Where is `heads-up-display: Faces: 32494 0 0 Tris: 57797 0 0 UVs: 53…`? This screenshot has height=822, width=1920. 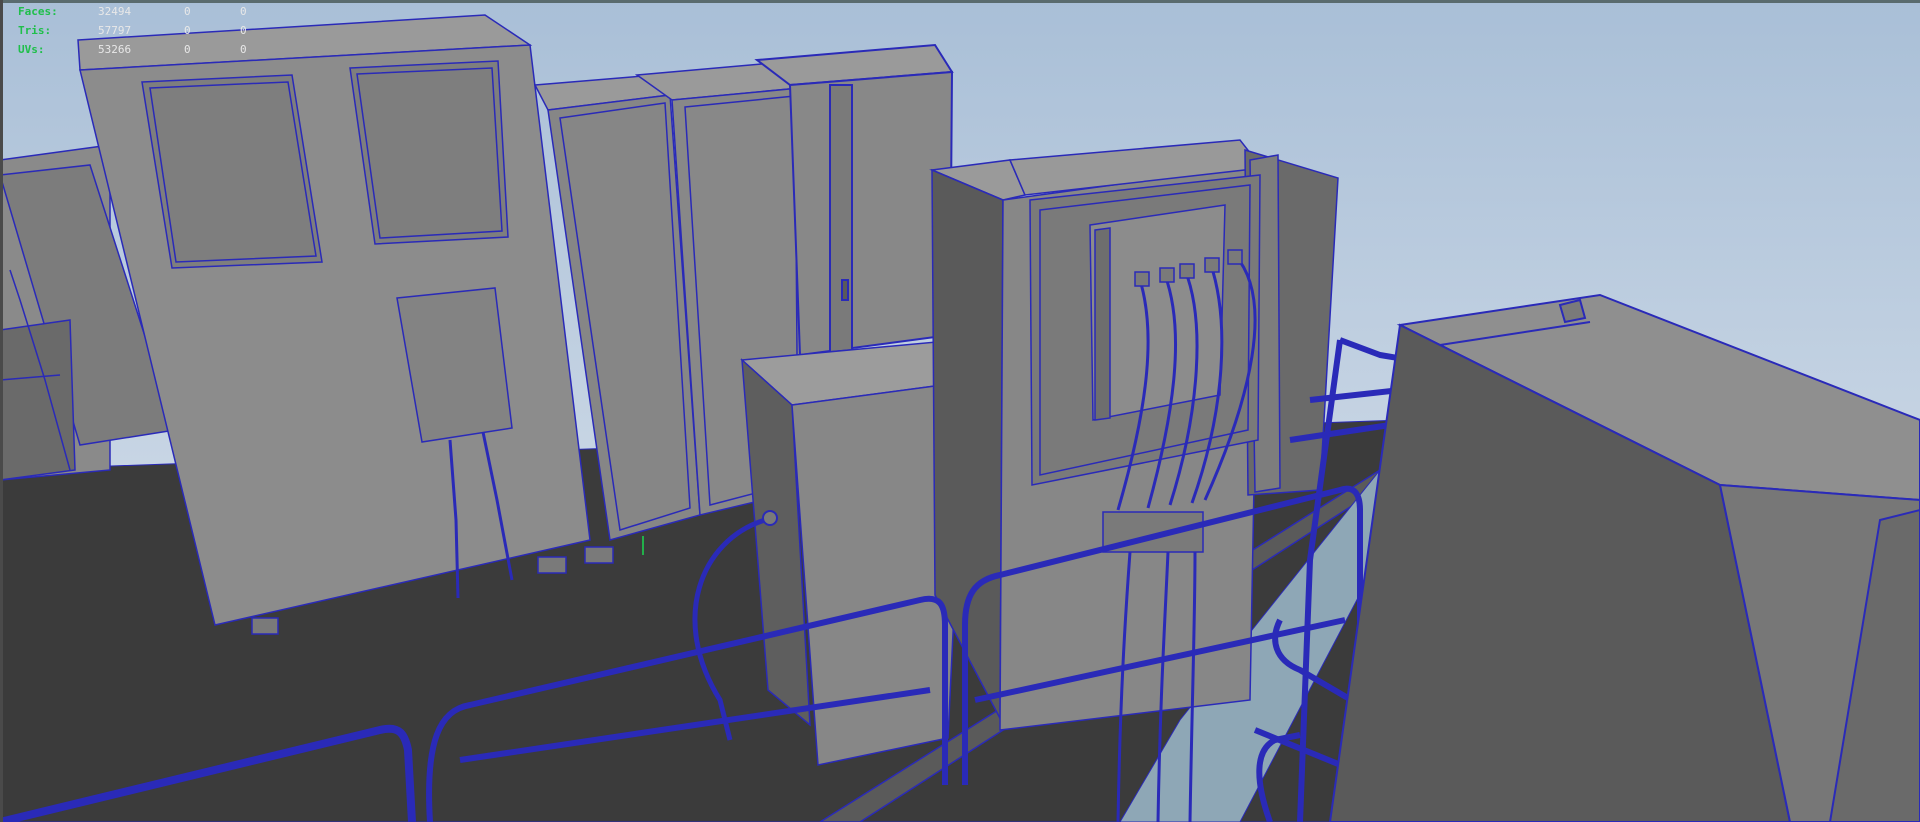
heads-up-display: Faces: 32494 0 0 Tris: 57797 0 0 UVs: 53… is located at coordinates (157, 30).